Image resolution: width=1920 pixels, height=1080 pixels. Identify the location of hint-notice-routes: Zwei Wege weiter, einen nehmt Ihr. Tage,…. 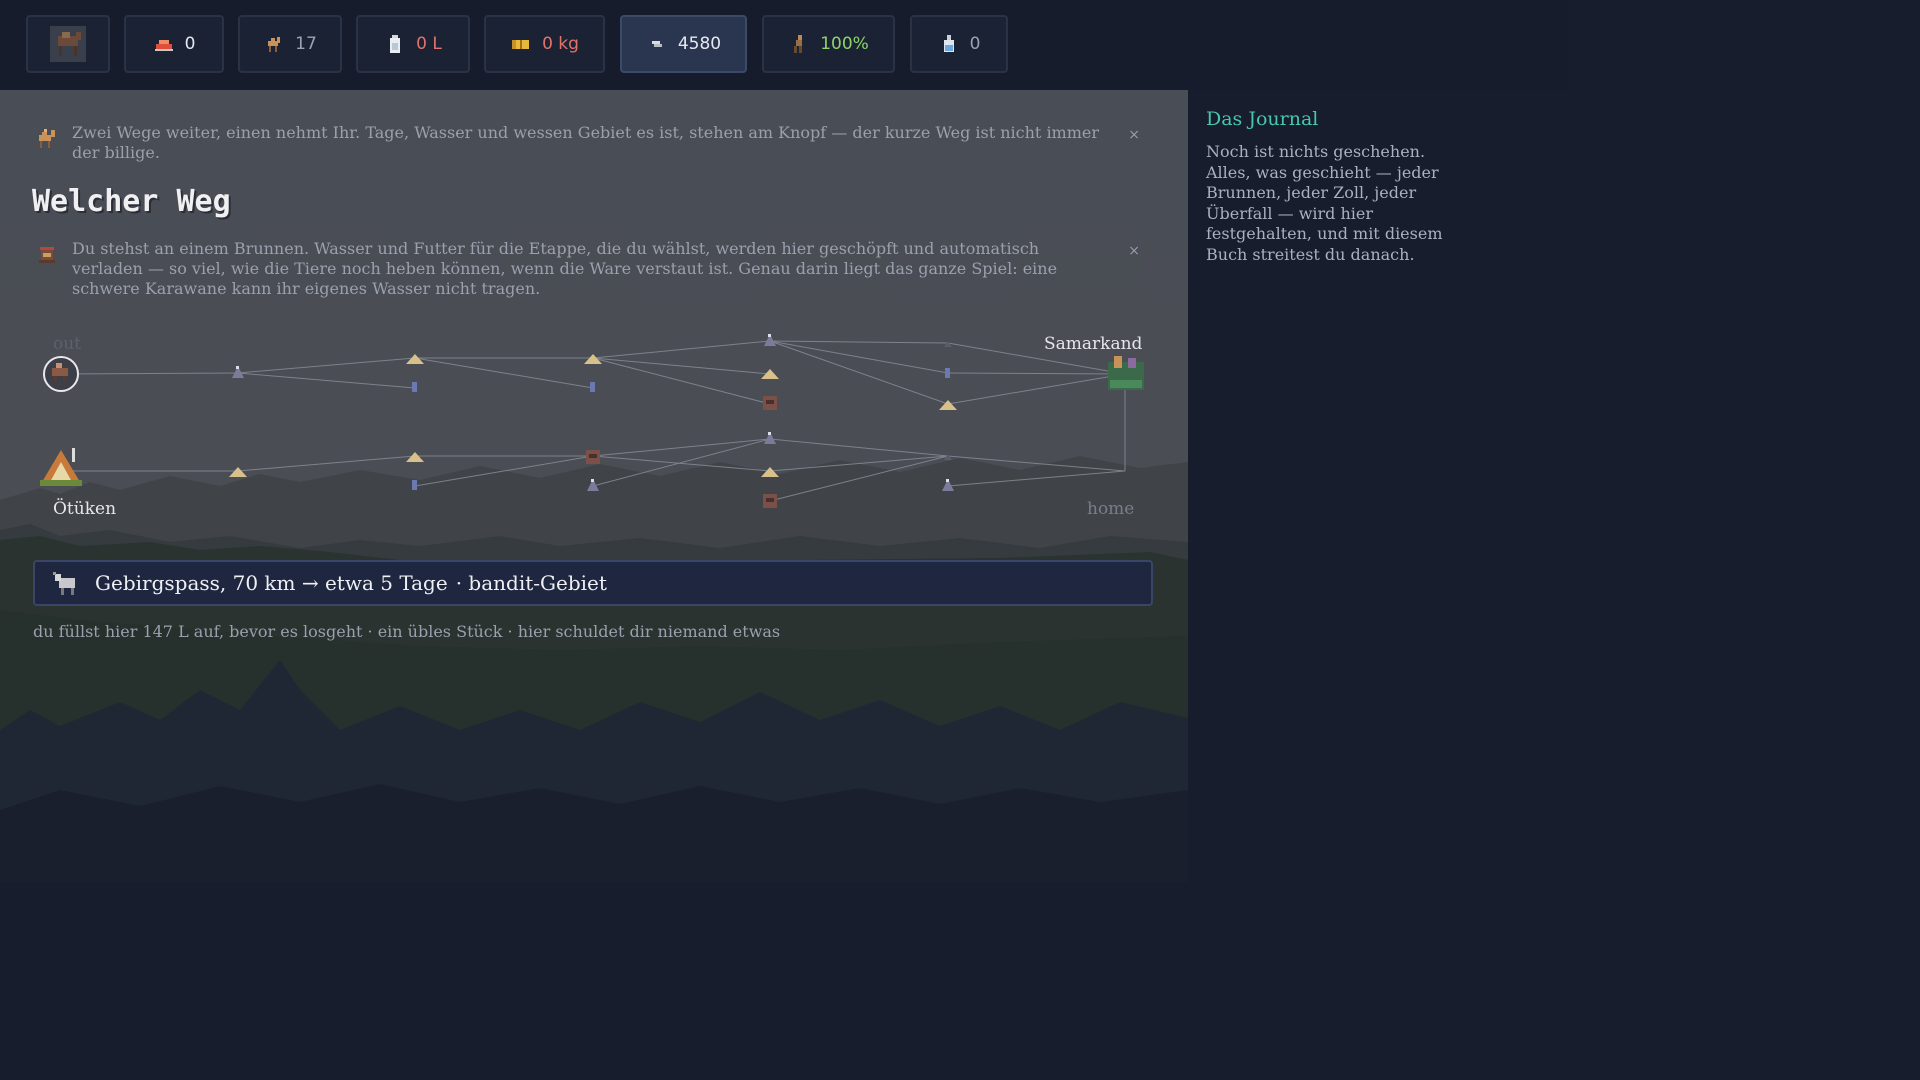
(594, 143).